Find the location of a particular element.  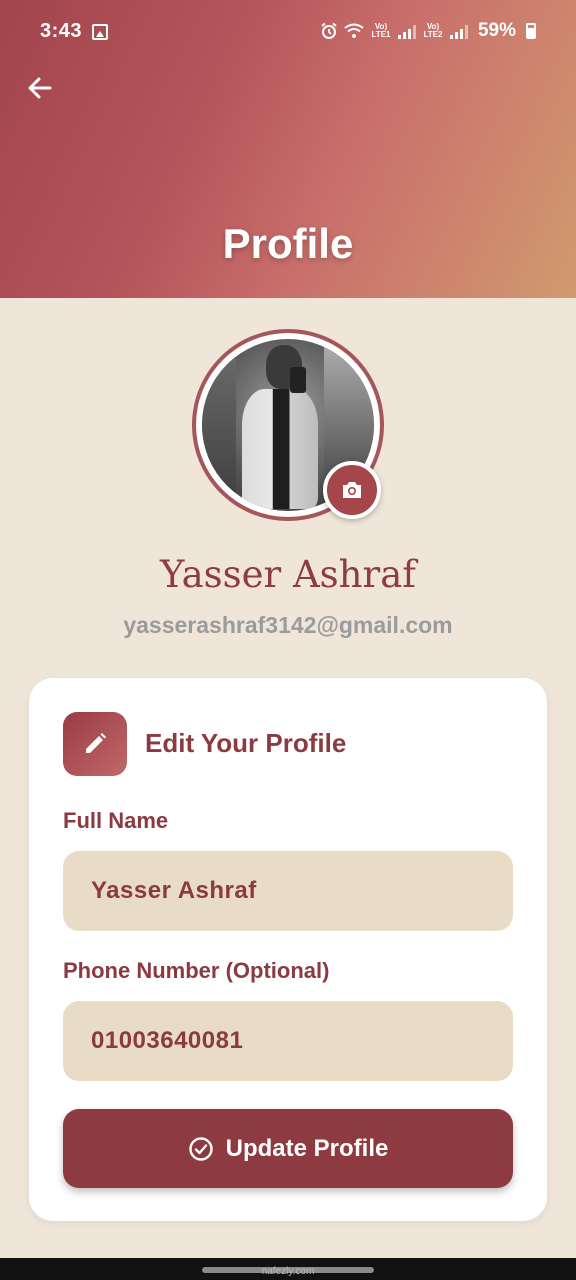

user-email: yasserashraf3142@gmail.com is located at coordinates (288, 625).